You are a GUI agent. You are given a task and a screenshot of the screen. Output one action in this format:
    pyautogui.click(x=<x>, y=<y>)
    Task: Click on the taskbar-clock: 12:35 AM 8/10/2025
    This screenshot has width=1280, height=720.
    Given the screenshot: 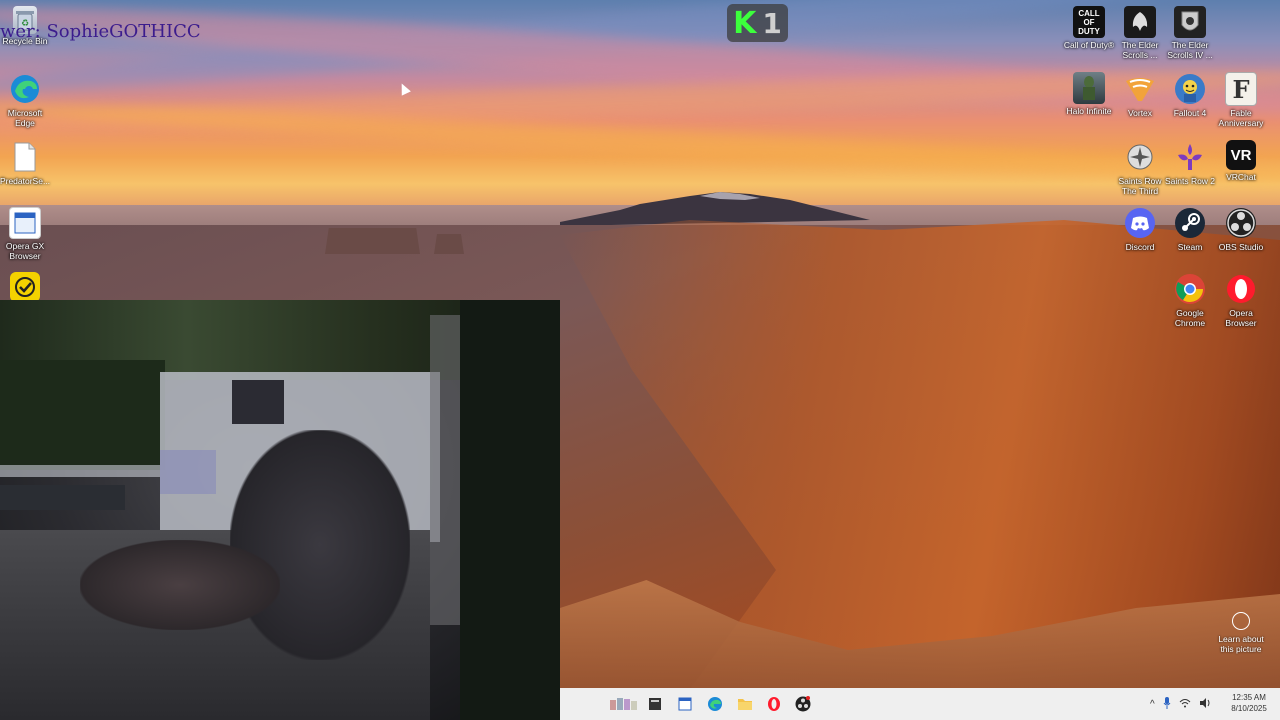 What is the action you would take?
    pyautogui.click(x=1249, y=703)
    